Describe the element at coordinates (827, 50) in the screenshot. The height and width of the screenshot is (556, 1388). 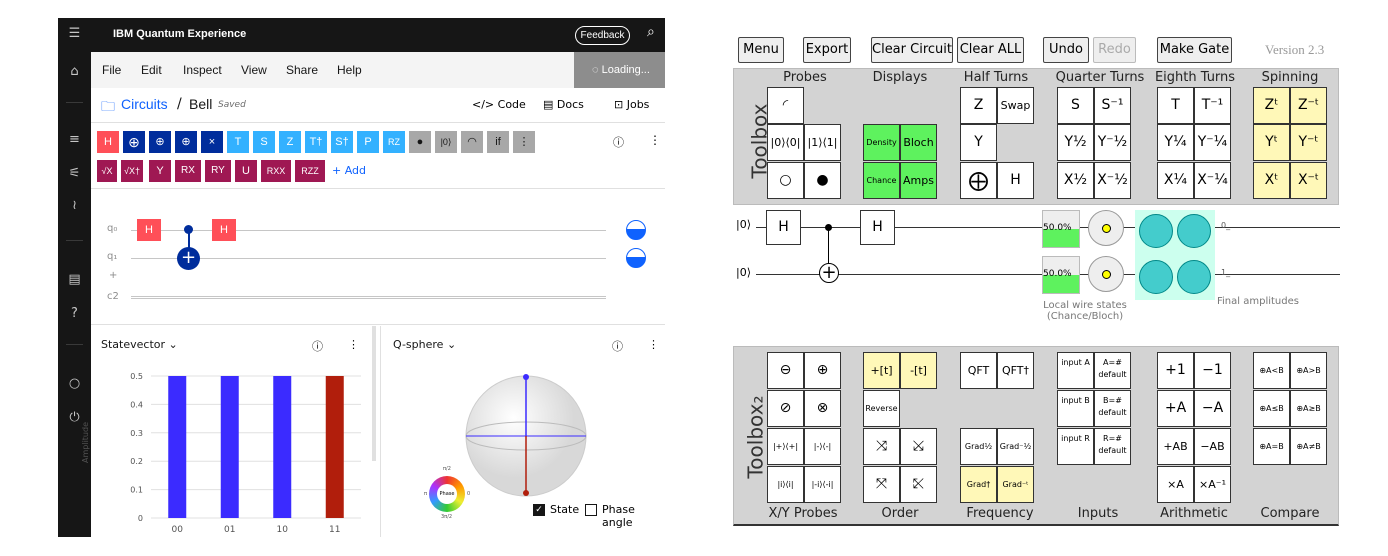
I see `export-button: Export` at that location.